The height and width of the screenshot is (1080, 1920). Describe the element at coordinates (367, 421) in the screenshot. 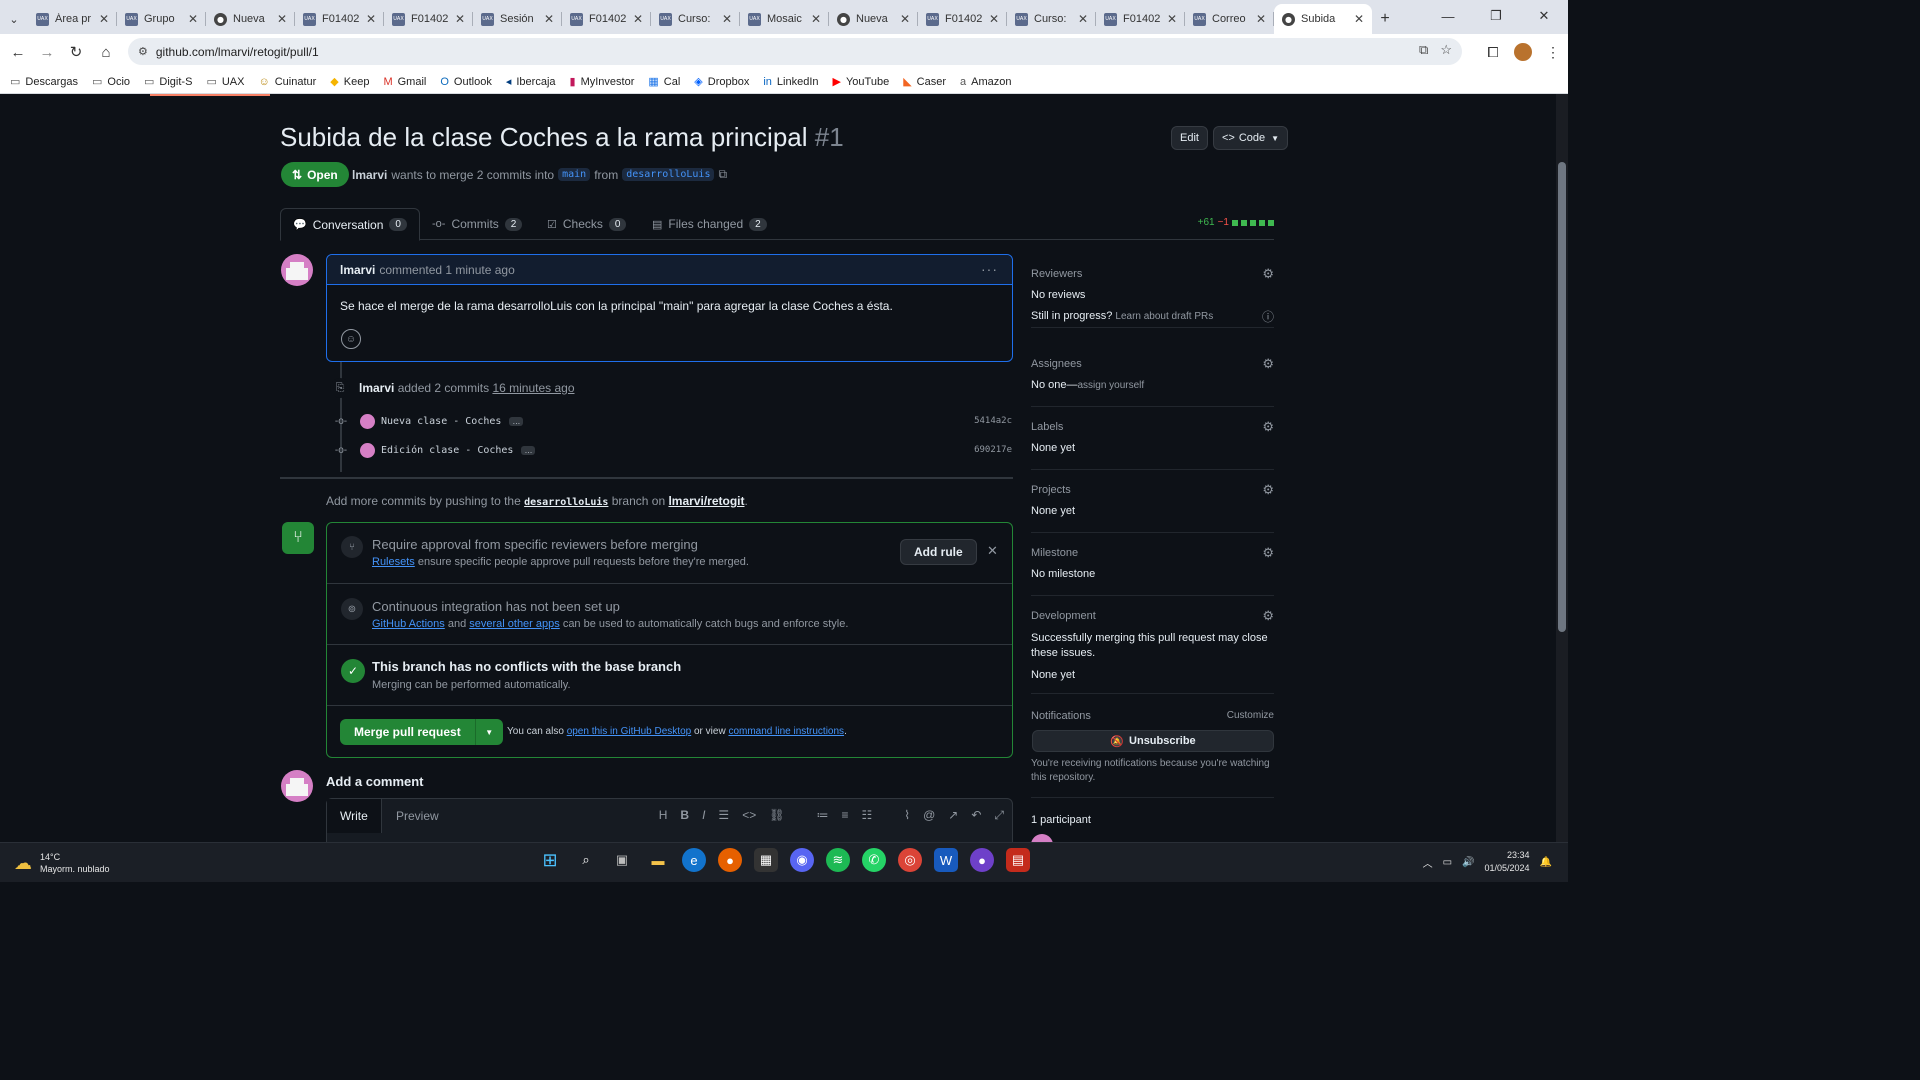

I see `commit-avatar` at that location.